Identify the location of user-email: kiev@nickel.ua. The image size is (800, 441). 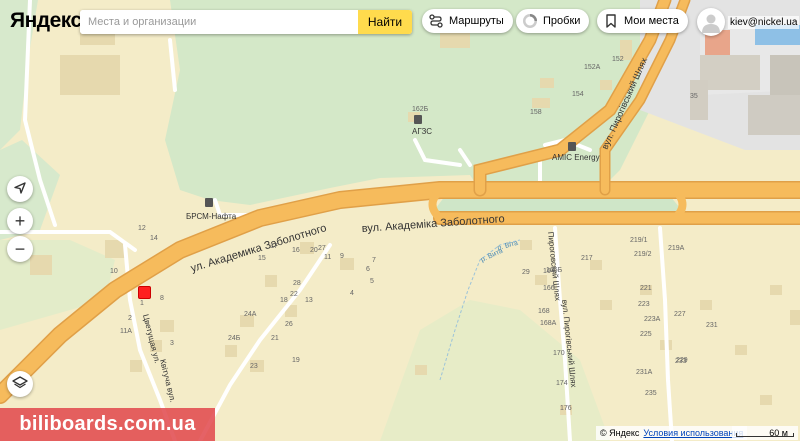
(764, 22).